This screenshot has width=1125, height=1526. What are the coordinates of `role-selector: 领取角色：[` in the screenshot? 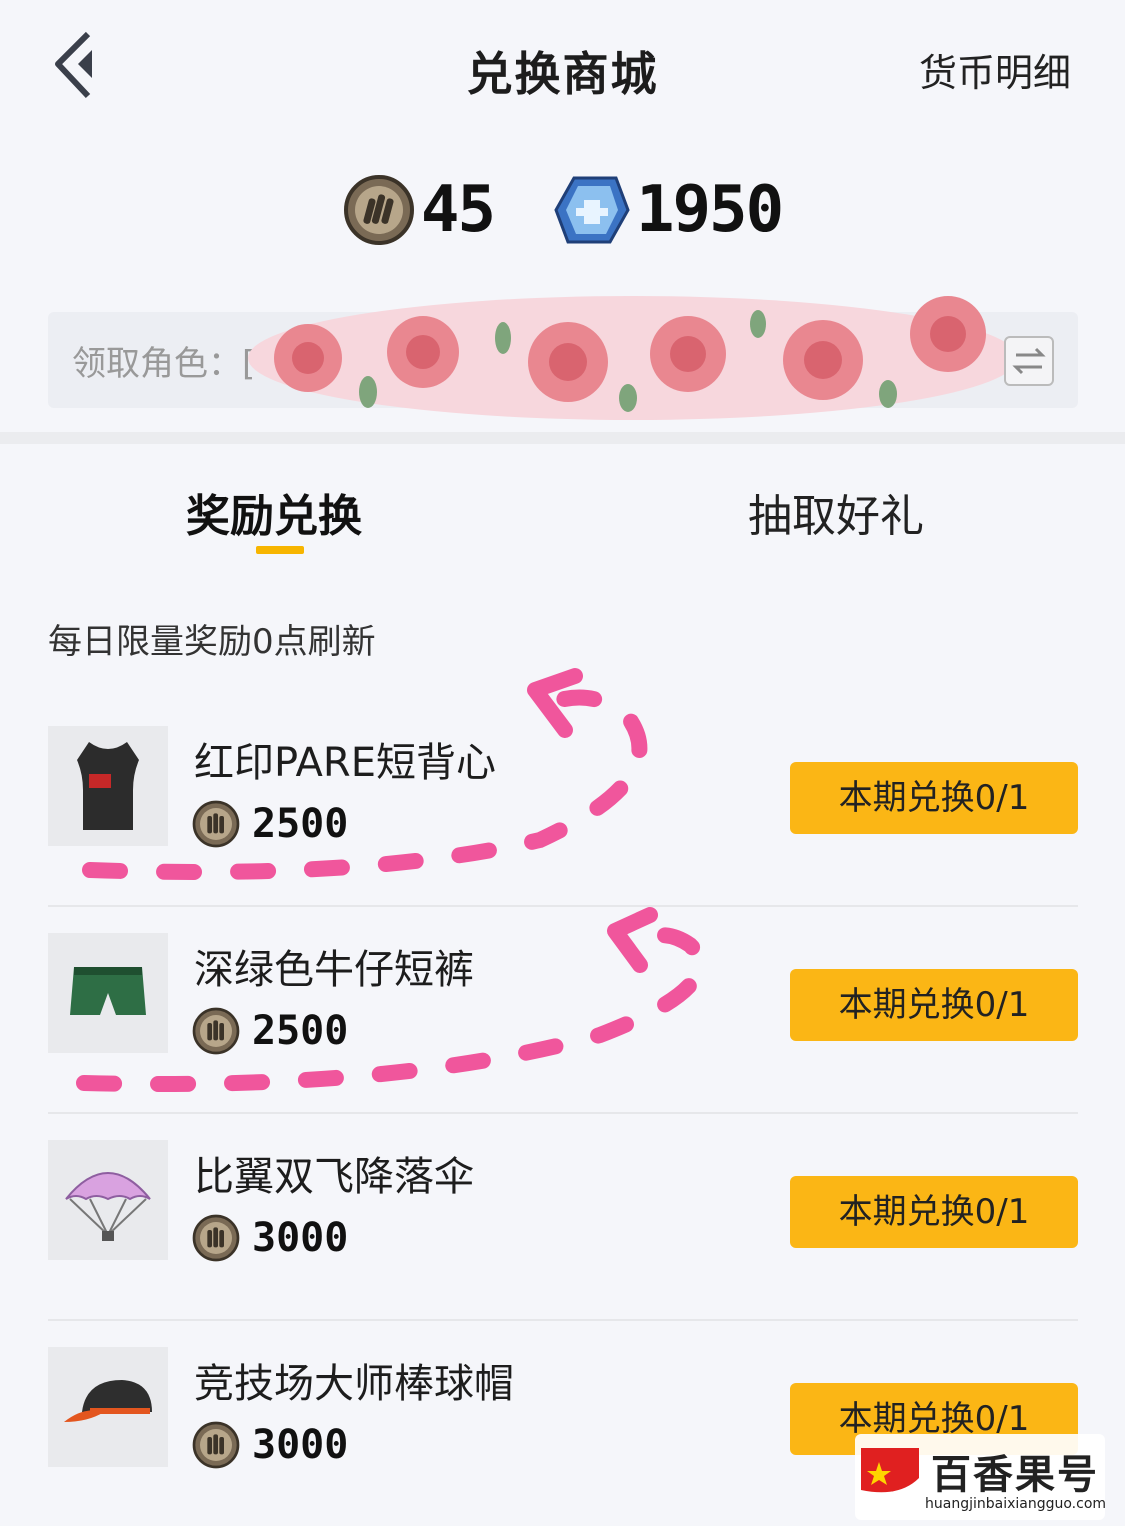 It's located at (563, 358).